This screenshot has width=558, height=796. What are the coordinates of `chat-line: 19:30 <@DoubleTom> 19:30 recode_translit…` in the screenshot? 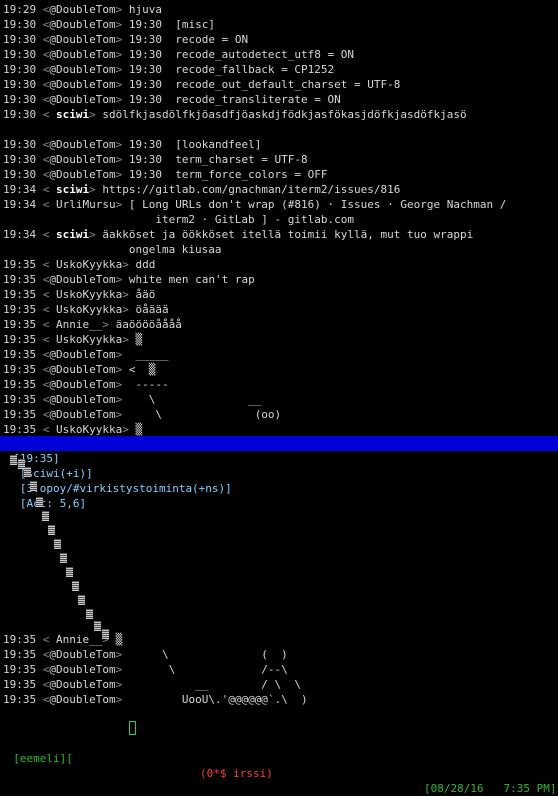 It's located at (172, 99).